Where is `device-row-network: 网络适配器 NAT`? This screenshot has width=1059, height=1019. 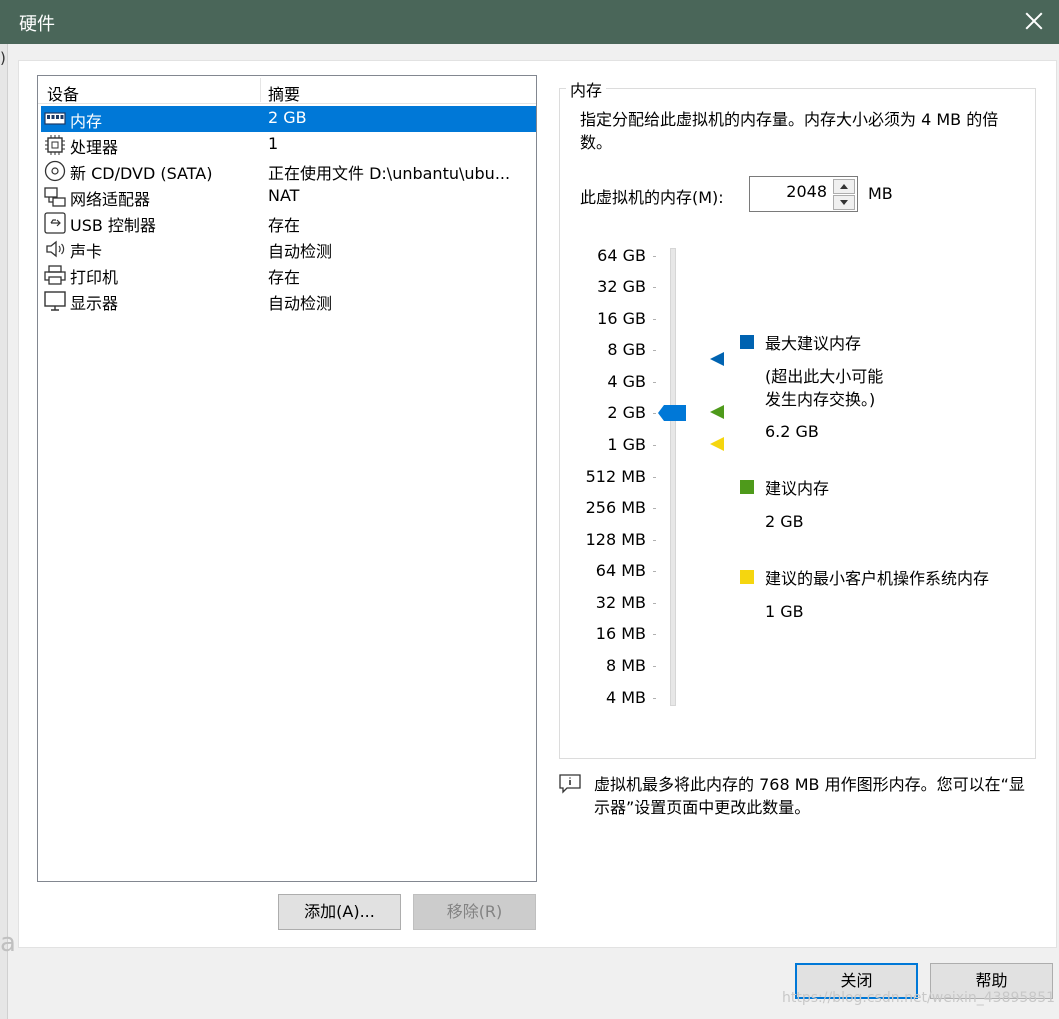
device-row-network: 网络适配器 NAT is located at coordinates (288, 197).